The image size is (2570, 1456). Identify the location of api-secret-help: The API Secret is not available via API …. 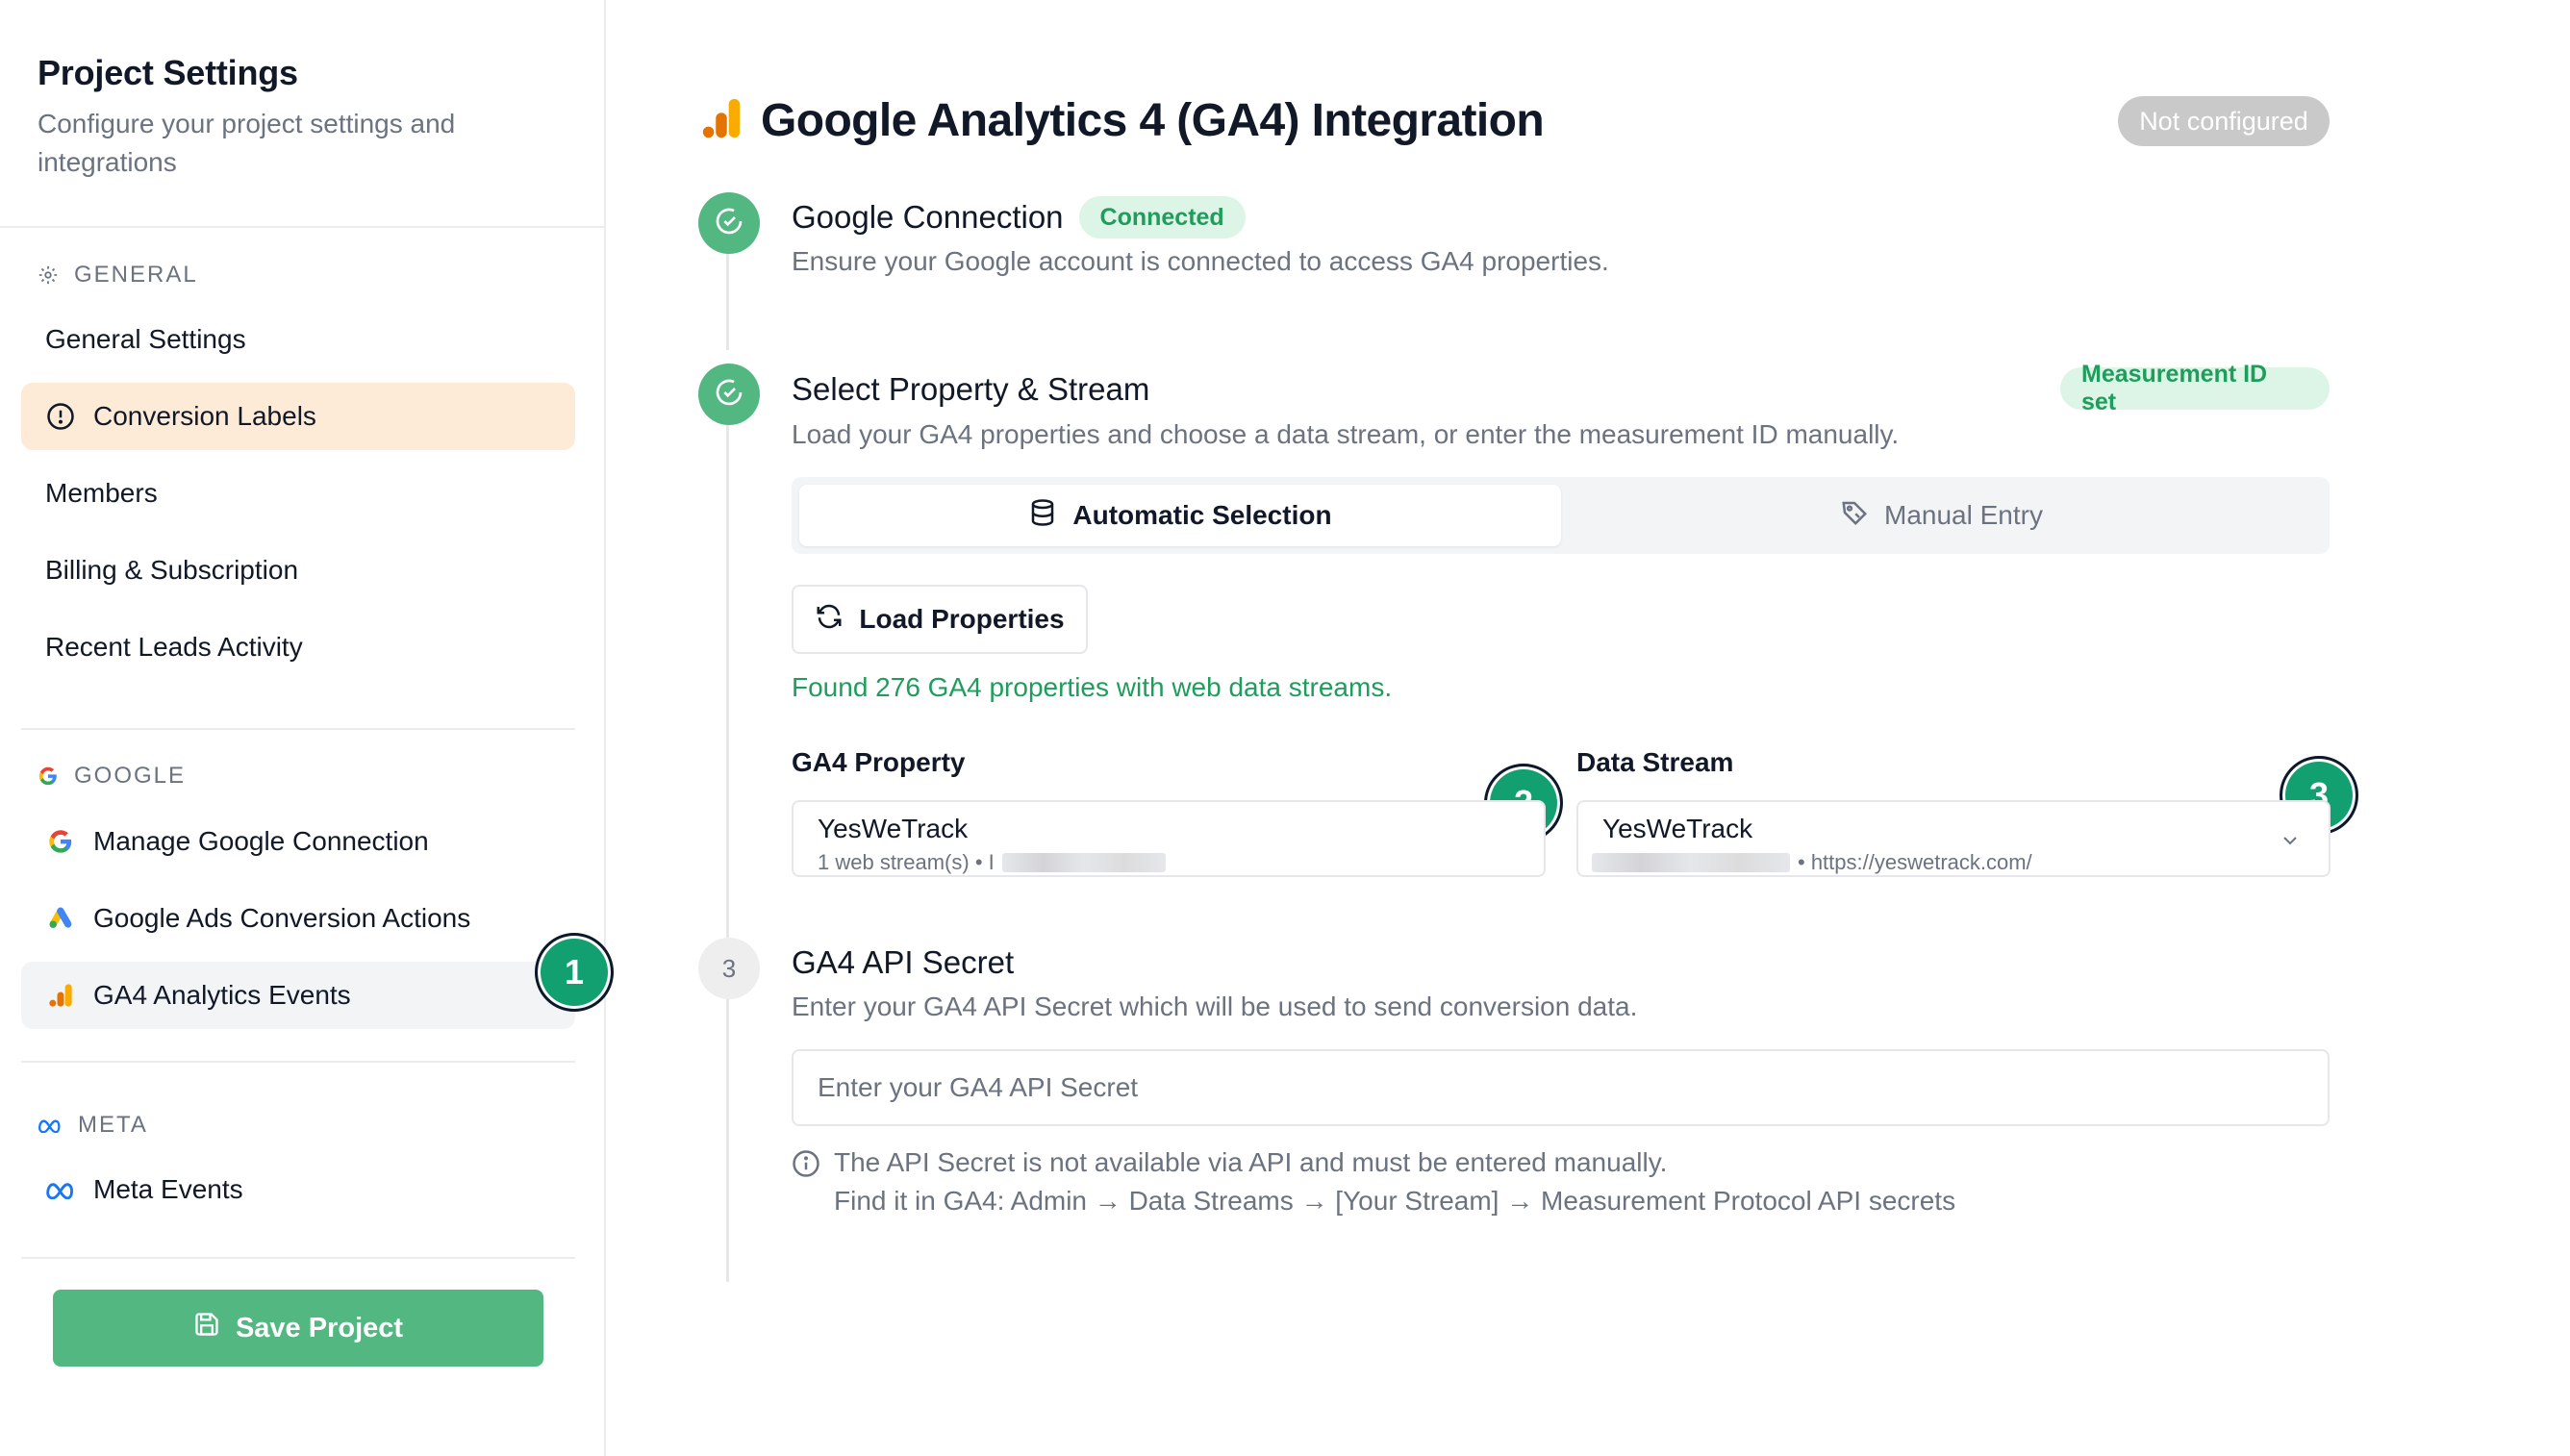
(1373, 1182).